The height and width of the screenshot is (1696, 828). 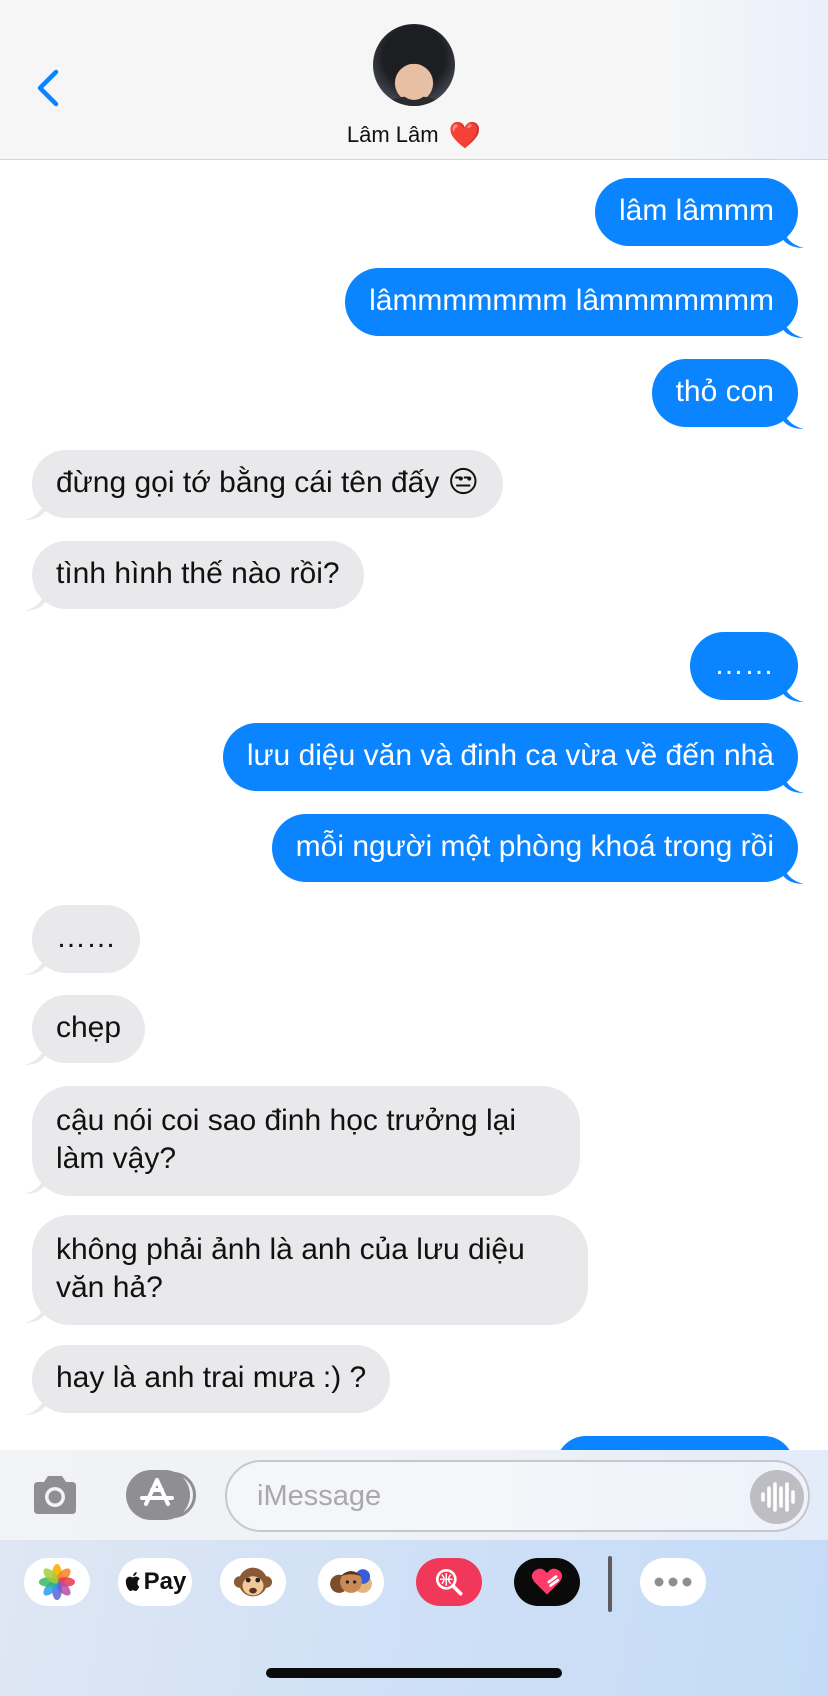 What do you see at coordinates (89, 1029) in the screenshot?
I see `incoming-message: chẹp` at bounding box center [89, 1029].